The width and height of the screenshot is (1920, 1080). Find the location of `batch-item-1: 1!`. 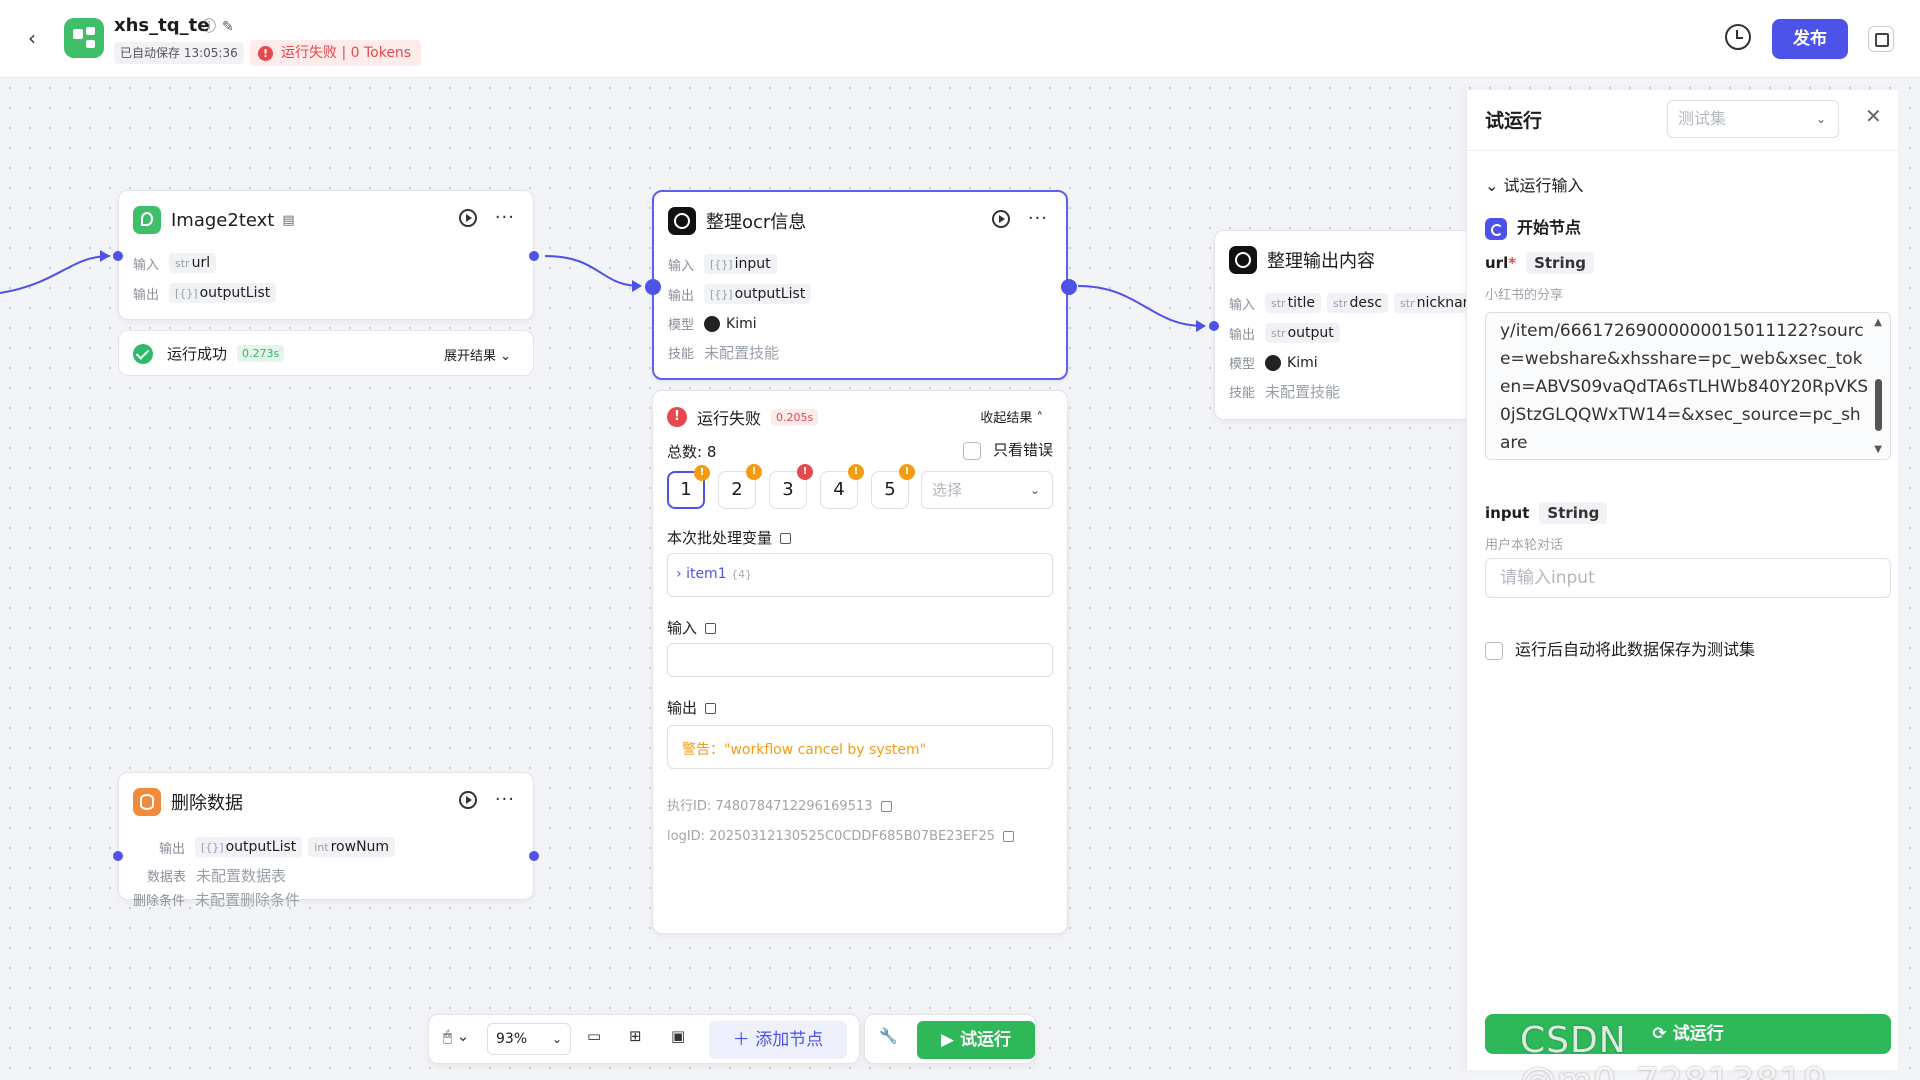

batch-item-1: 1! is located at coordinates (688, 487).